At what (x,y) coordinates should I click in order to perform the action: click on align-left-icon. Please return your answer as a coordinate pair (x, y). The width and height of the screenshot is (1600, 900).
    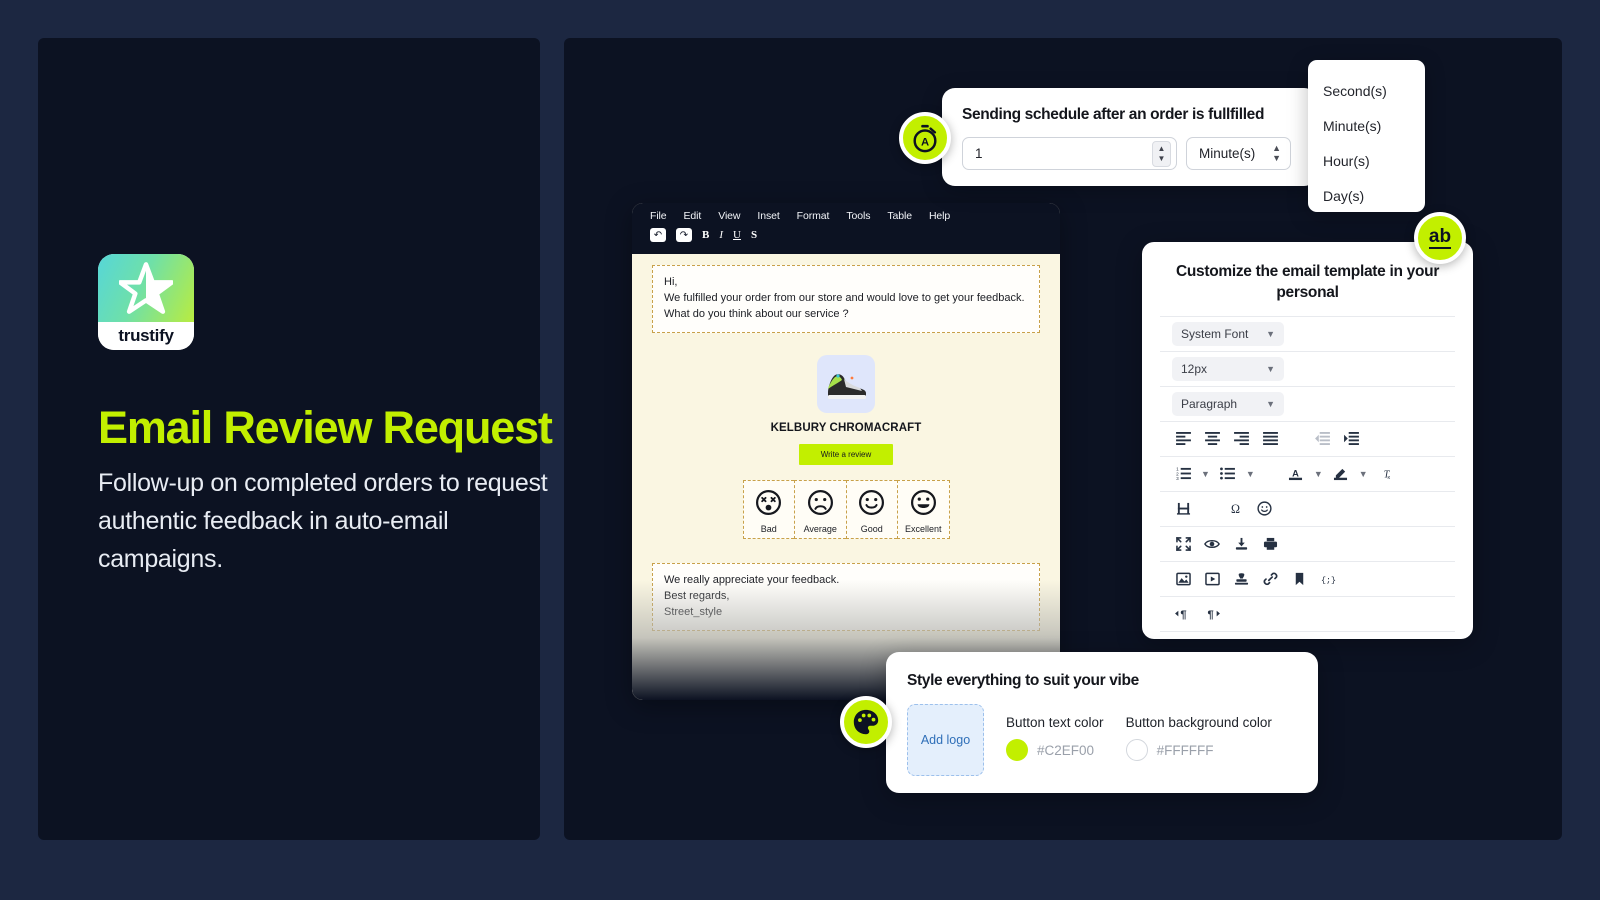
    Looking at the image, I should click on (1183, 439).